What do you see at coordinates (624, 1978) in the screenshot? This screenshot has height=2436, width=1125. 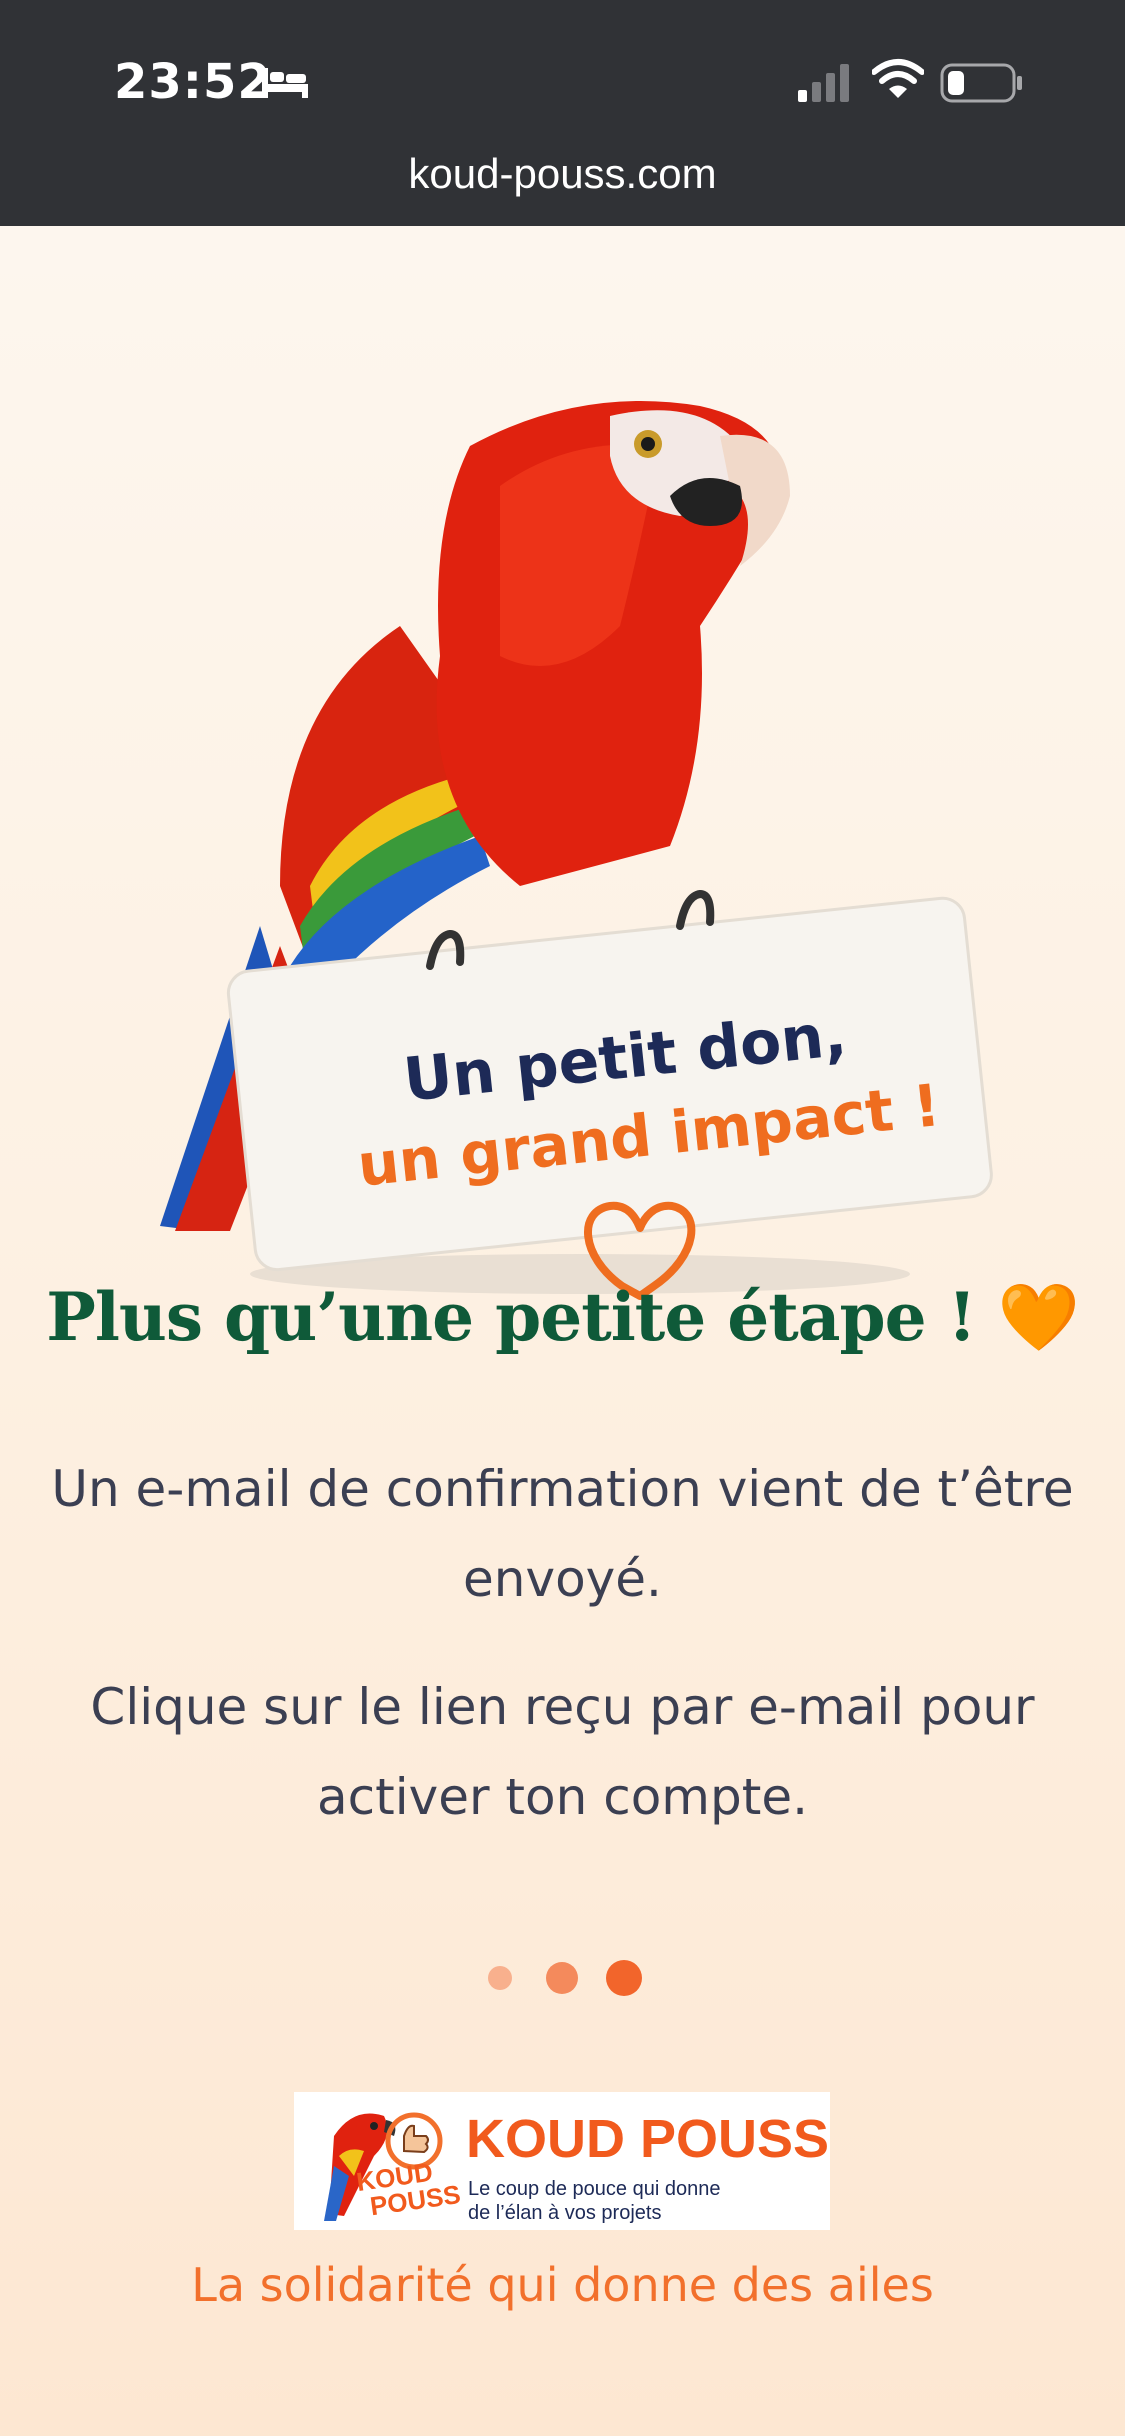 I see `pagination-dot-3-active` at bounding box center [624, 1978].